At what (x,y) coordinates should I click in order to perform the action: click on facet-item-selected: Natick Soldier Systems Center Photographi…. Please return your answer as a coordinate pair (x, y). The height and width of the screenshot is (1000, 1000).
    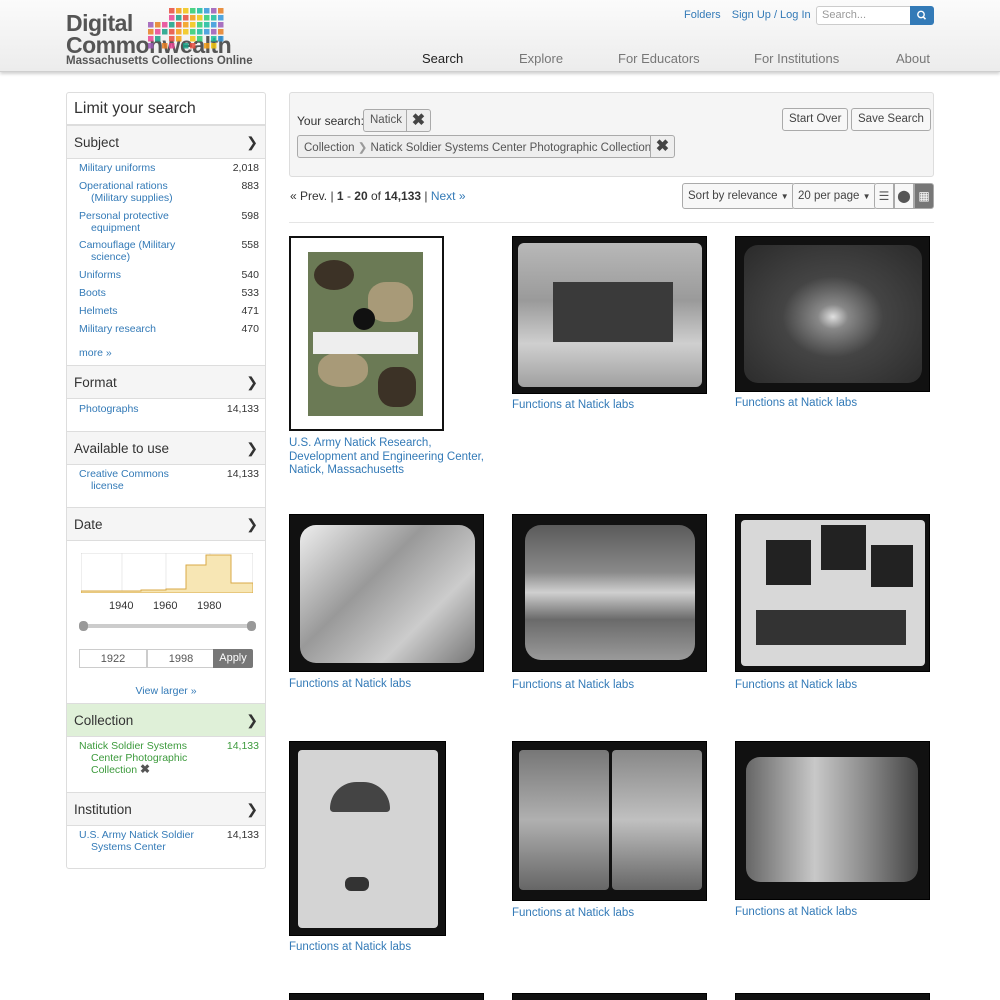
    Looking at the image, I should click on (169, 758).